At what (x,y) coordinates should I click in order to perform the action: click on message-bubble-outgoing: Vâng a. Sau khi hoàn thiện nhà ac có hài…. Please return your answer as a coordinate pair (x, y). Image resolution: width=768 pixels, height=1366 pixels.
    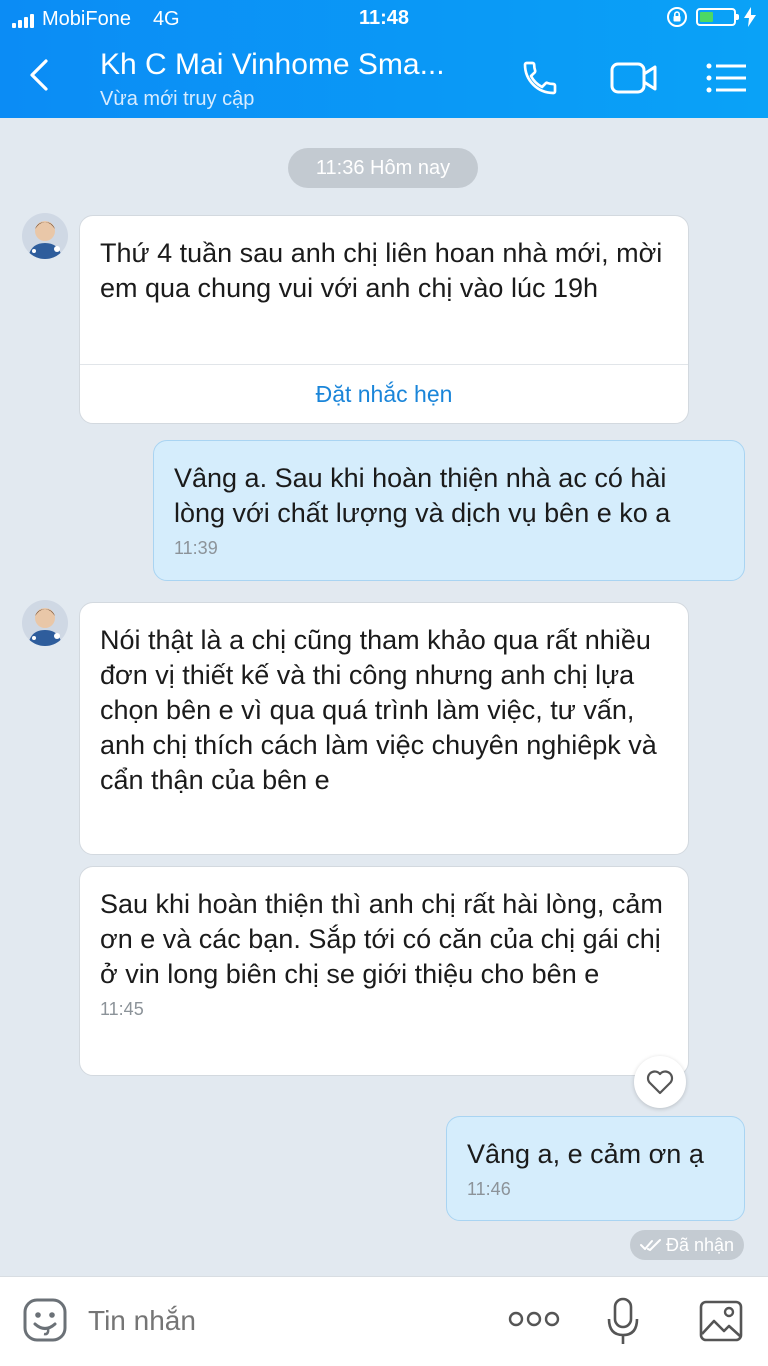
    Looking at the image, I should click on (449, 510).